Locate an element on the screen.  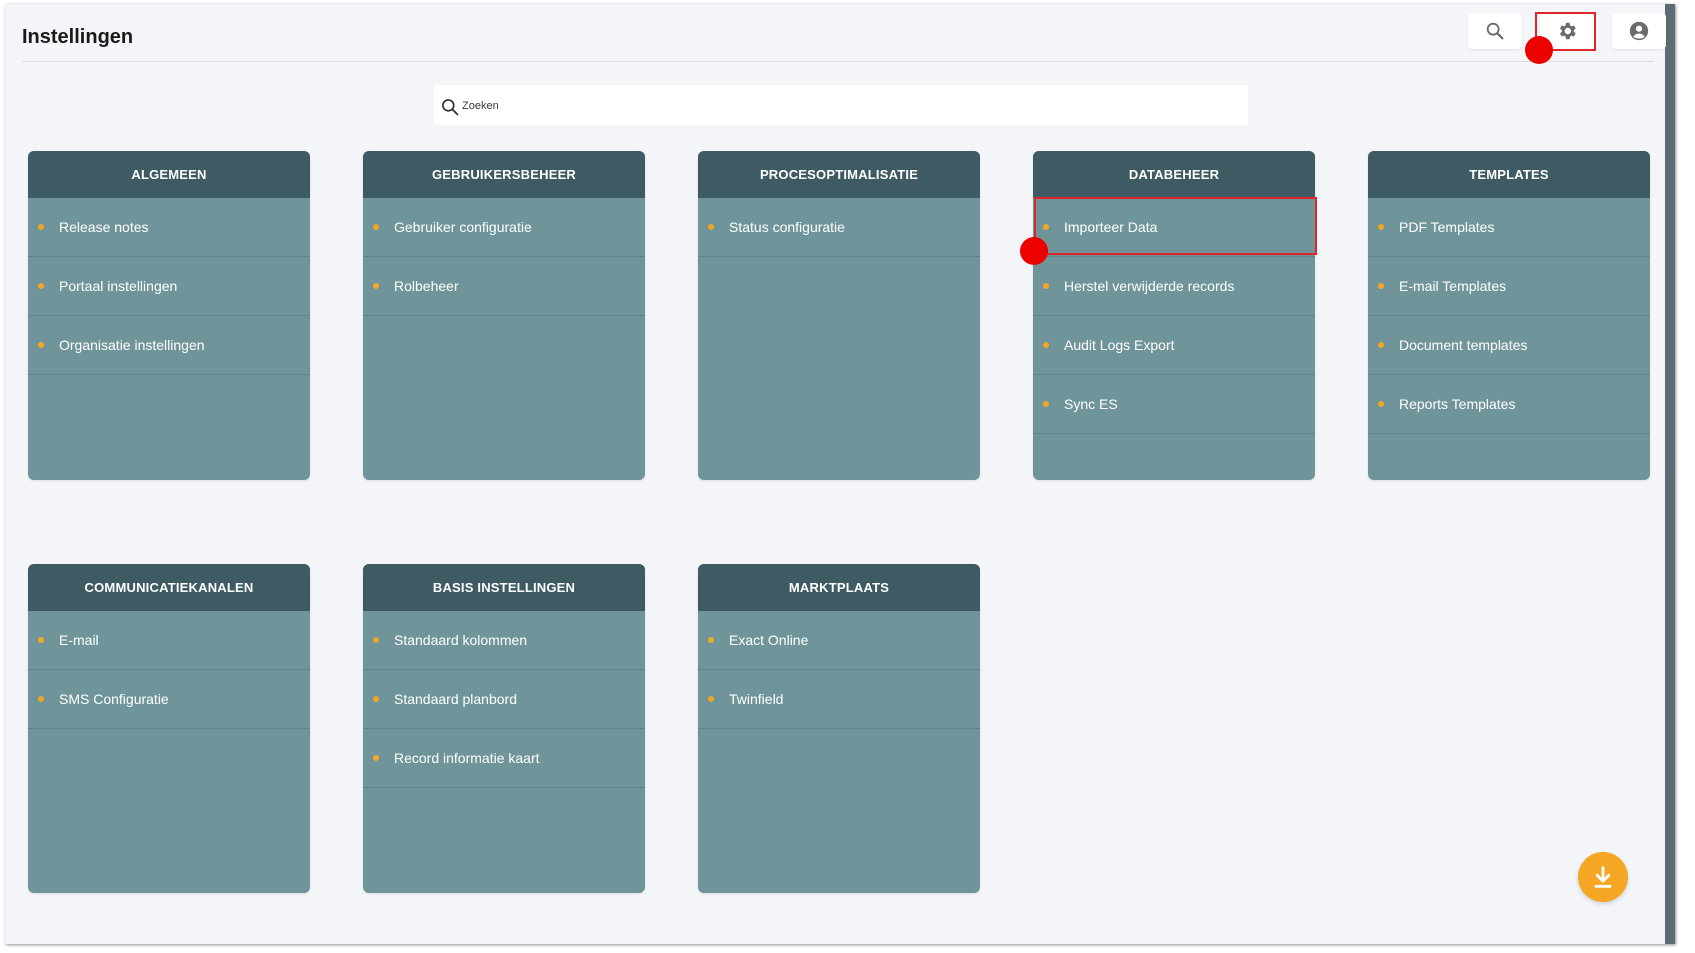
card-menu-item: Herstel verwijderde records is located at coordinates (1174, 286).